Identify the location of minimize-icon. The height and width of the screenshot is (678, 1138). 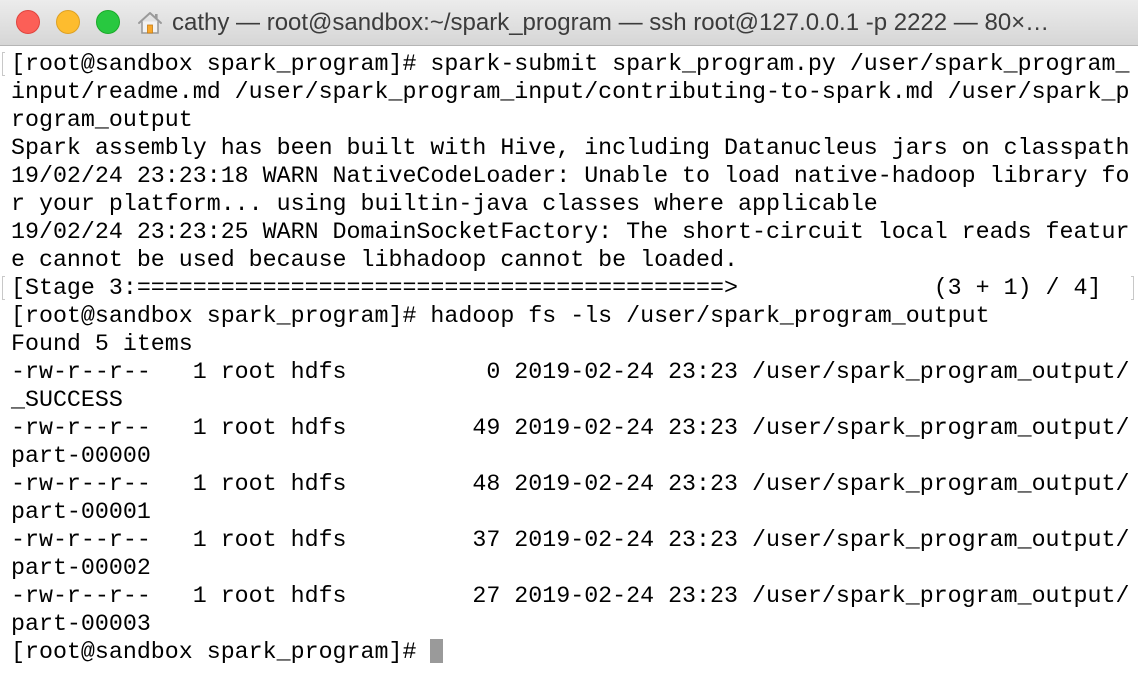
(68, 22).